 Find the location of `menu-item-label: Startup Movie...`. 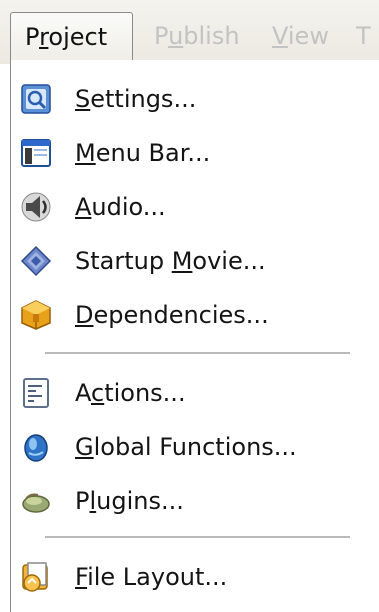

menu-item-label: Startup Movie... is located at coordinates (170, 261).